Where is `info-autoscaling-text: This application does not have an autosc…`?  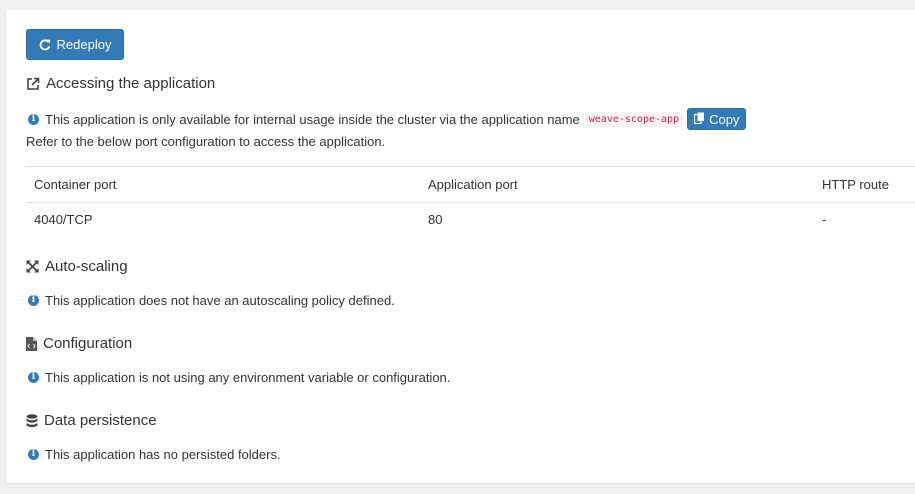
info-autoscaling-text: This application does not have an autosc… is located at coordinates (220, 300).